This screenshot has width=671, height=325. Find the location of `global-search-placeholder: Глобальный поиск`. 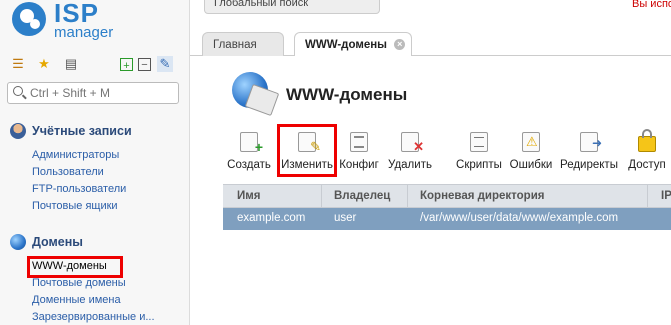

global-search-placeholder: Глобальный поиск is located at coordinates (261, 4).